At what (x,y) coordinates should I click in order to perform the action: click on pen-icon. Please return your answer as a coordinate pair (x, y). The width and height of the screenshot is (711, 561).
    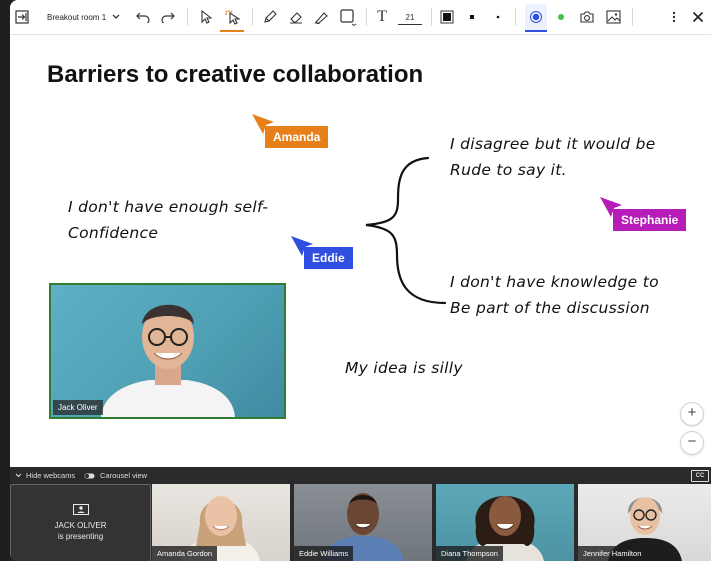
    Looking at the image, I should click on (270, 17).